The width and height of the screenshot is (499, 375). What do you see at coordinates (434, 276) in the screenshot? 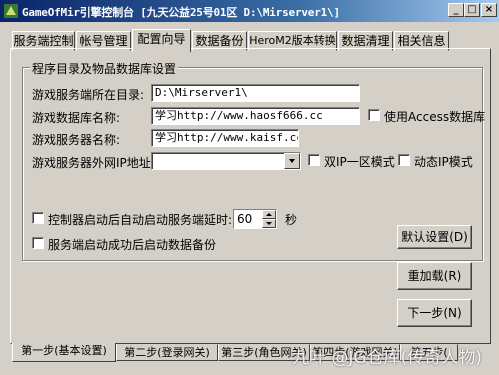
I see `reload-button: 重加载(R)` at bounding box center [434, 276].